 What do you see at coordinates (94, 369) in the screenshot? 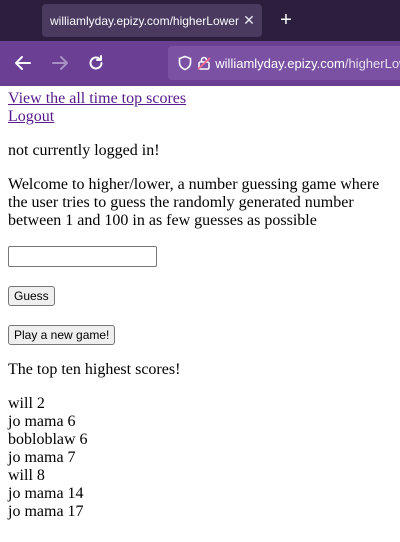
I see `scores-heading: The top ten highest scores!` at bounding box center [94, 369].